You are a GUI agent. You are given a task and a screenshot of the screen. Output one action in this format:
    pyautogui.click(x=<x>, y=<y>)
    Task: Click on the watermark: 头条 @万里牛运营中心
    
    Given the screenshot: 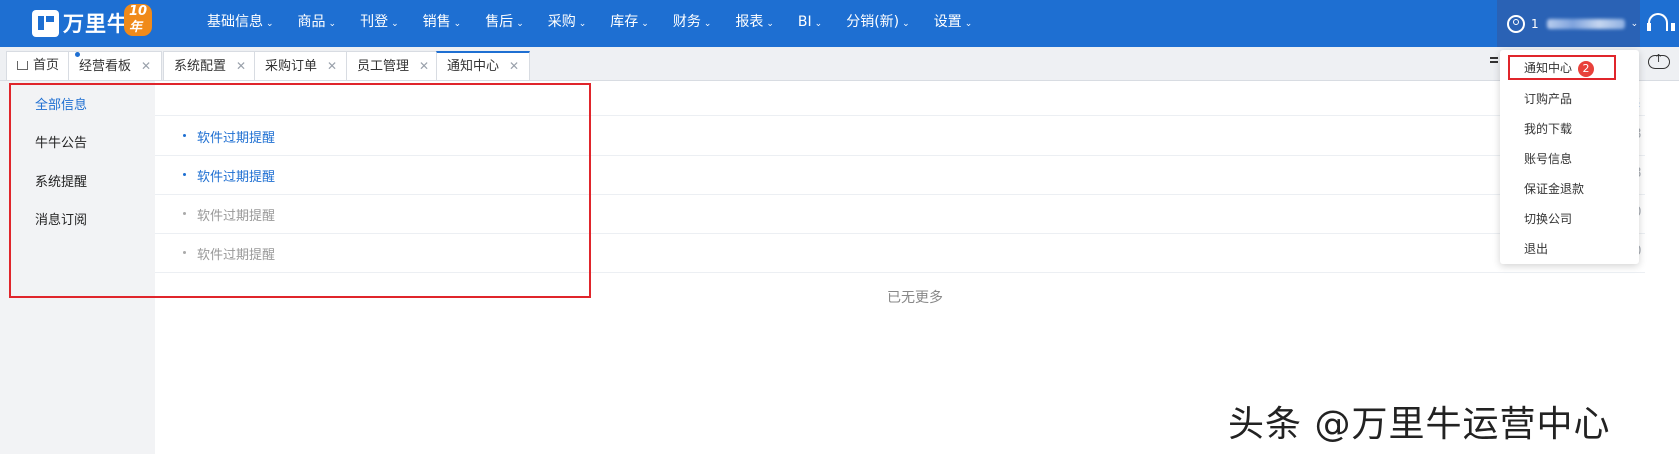 What is the action you would take?
    pyautogui.click(x=1419, y=424)
    